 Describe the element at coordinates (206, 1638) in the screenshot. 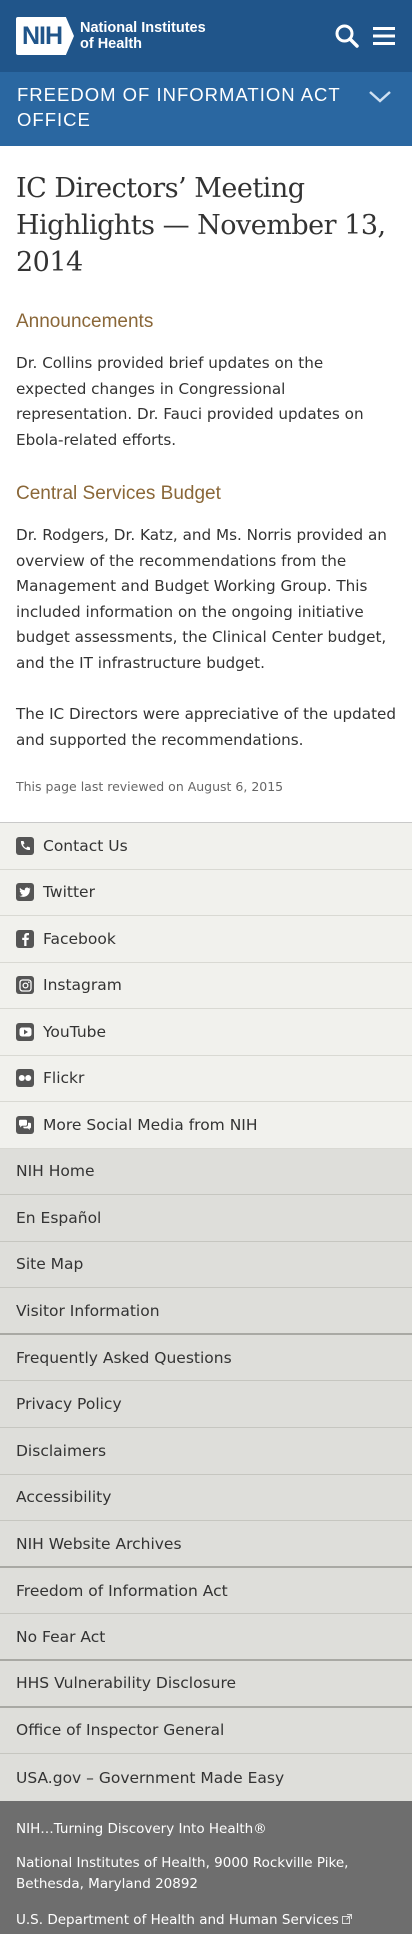

I see `footer-link-no-fear-act: No Fear Act` at that location.